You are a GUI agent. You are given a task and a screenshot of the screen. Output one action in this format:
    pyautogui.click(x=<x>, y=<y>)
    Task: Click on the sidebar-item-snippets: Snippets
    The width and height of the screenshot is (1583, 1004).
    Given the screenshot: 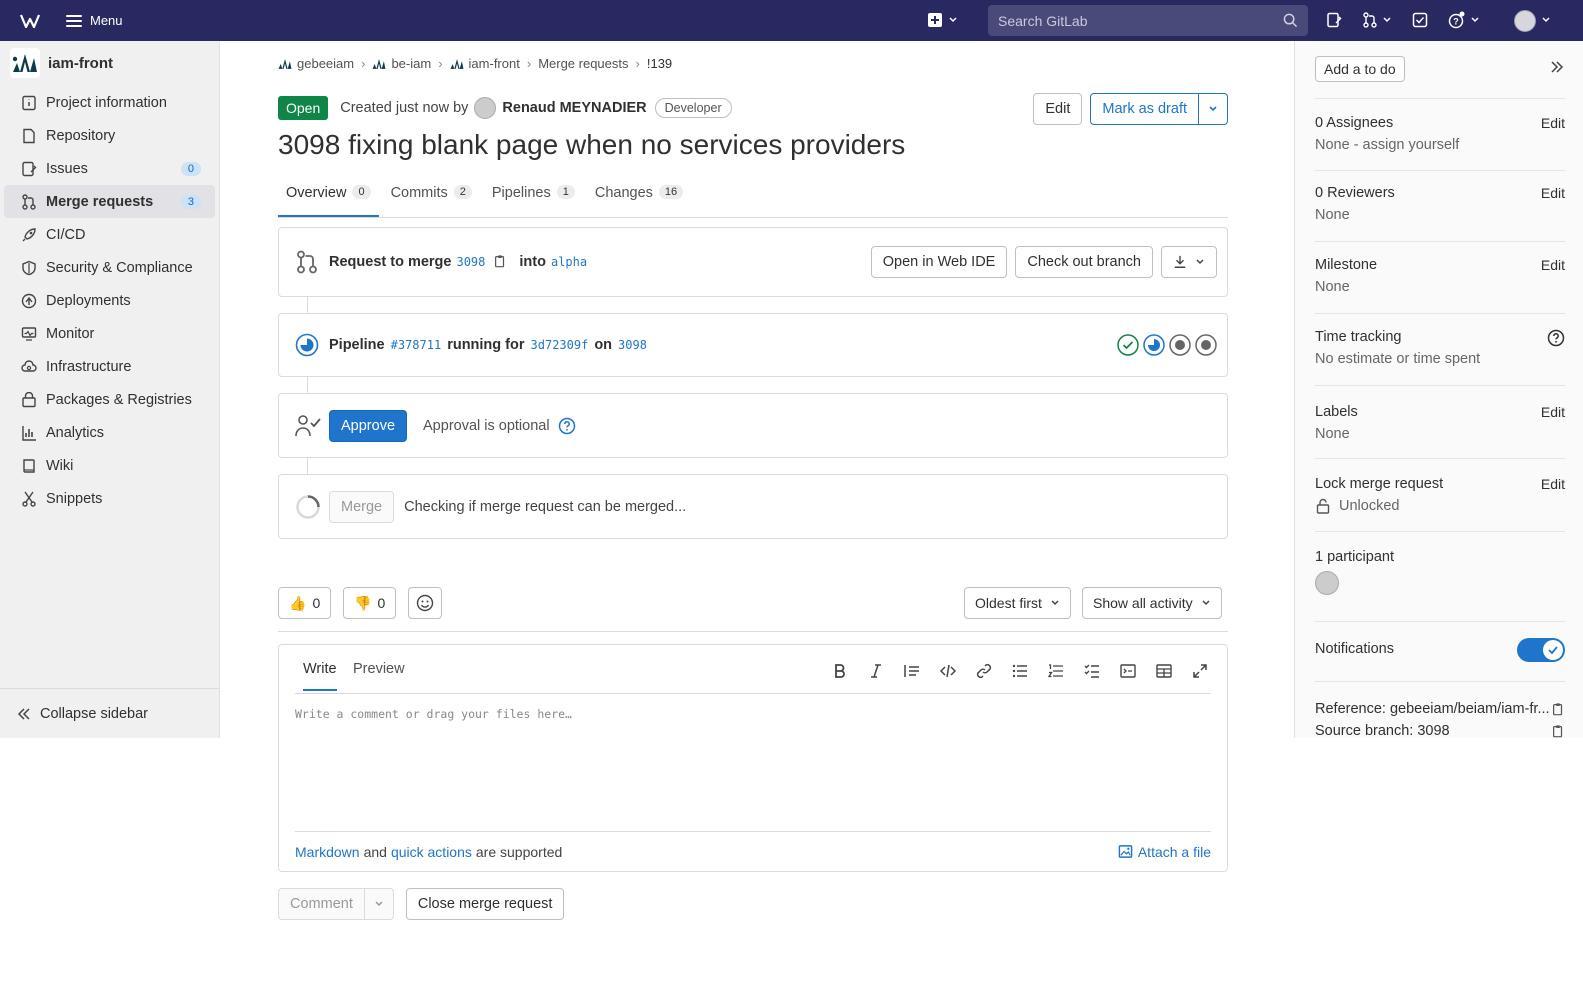 What is the action you would take?
    pyautogui.click(x=109, y=498)
    